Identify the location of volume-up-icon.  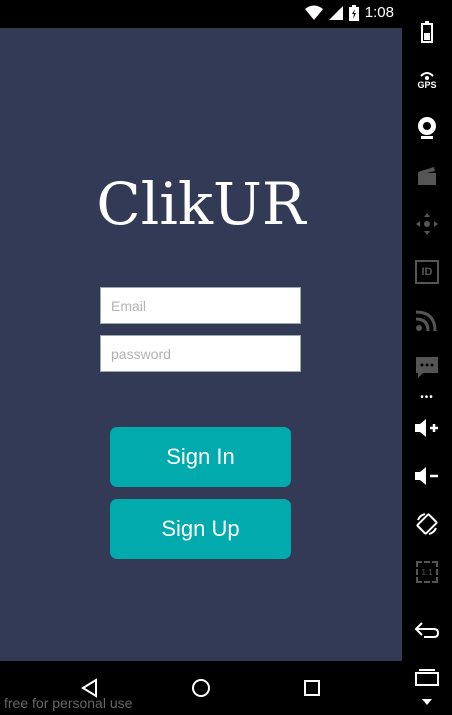
(426, 428).